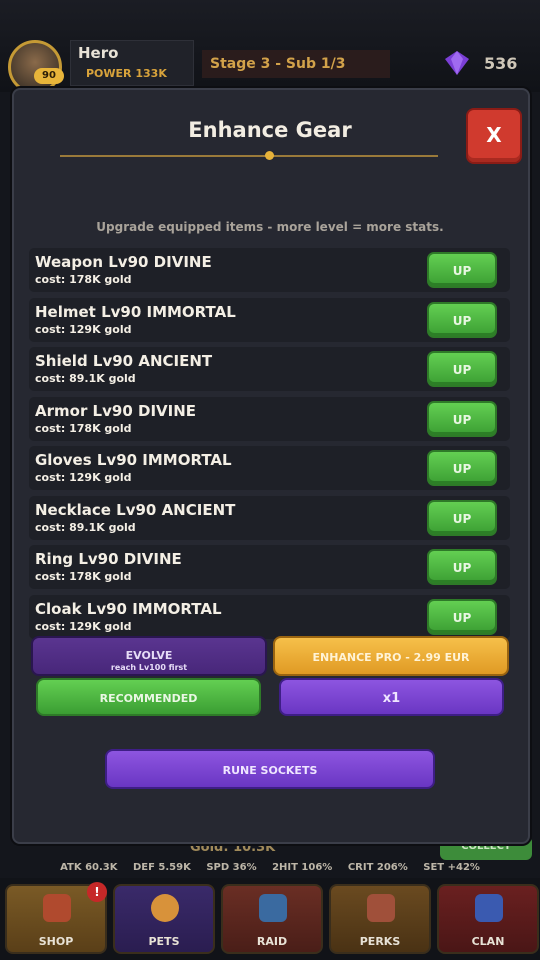  What do you see at coordinates (269, 270) in the screenshot?
I see `gear-row-weapon: Weapon Lv90 DIVINE cost: 178K gold UP` at bounding box center [269, 270].